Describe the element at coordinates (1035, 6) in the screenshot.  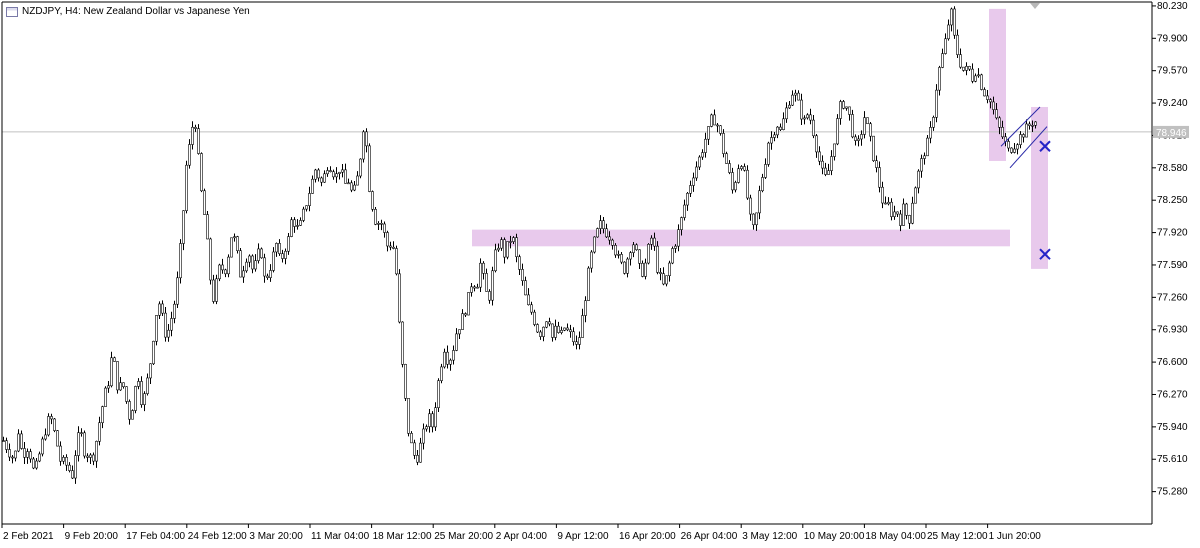
I see `alert-triangle-icon` at that location.